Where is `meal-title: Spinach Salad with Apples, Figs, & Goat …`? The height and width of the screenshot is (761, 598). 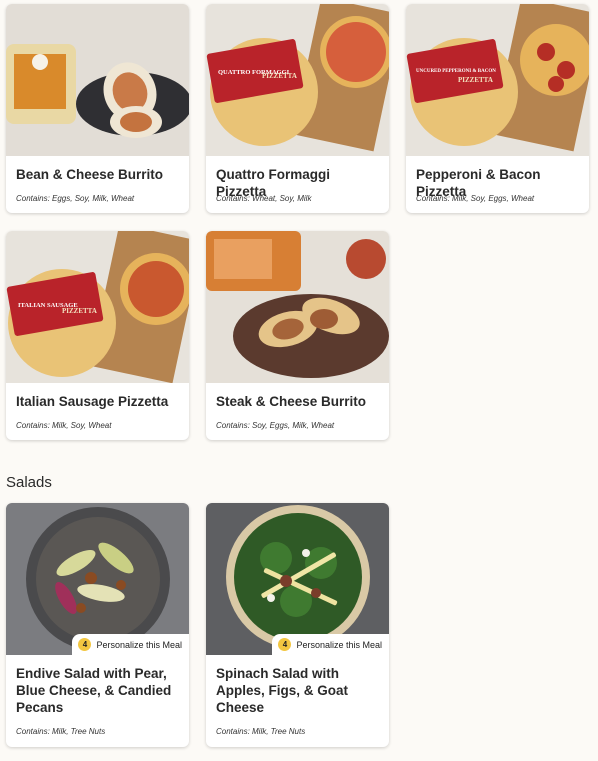
meal-title: Spinach Salad with Apples, Figs, & Goat … is located at coordinates (282, 690).